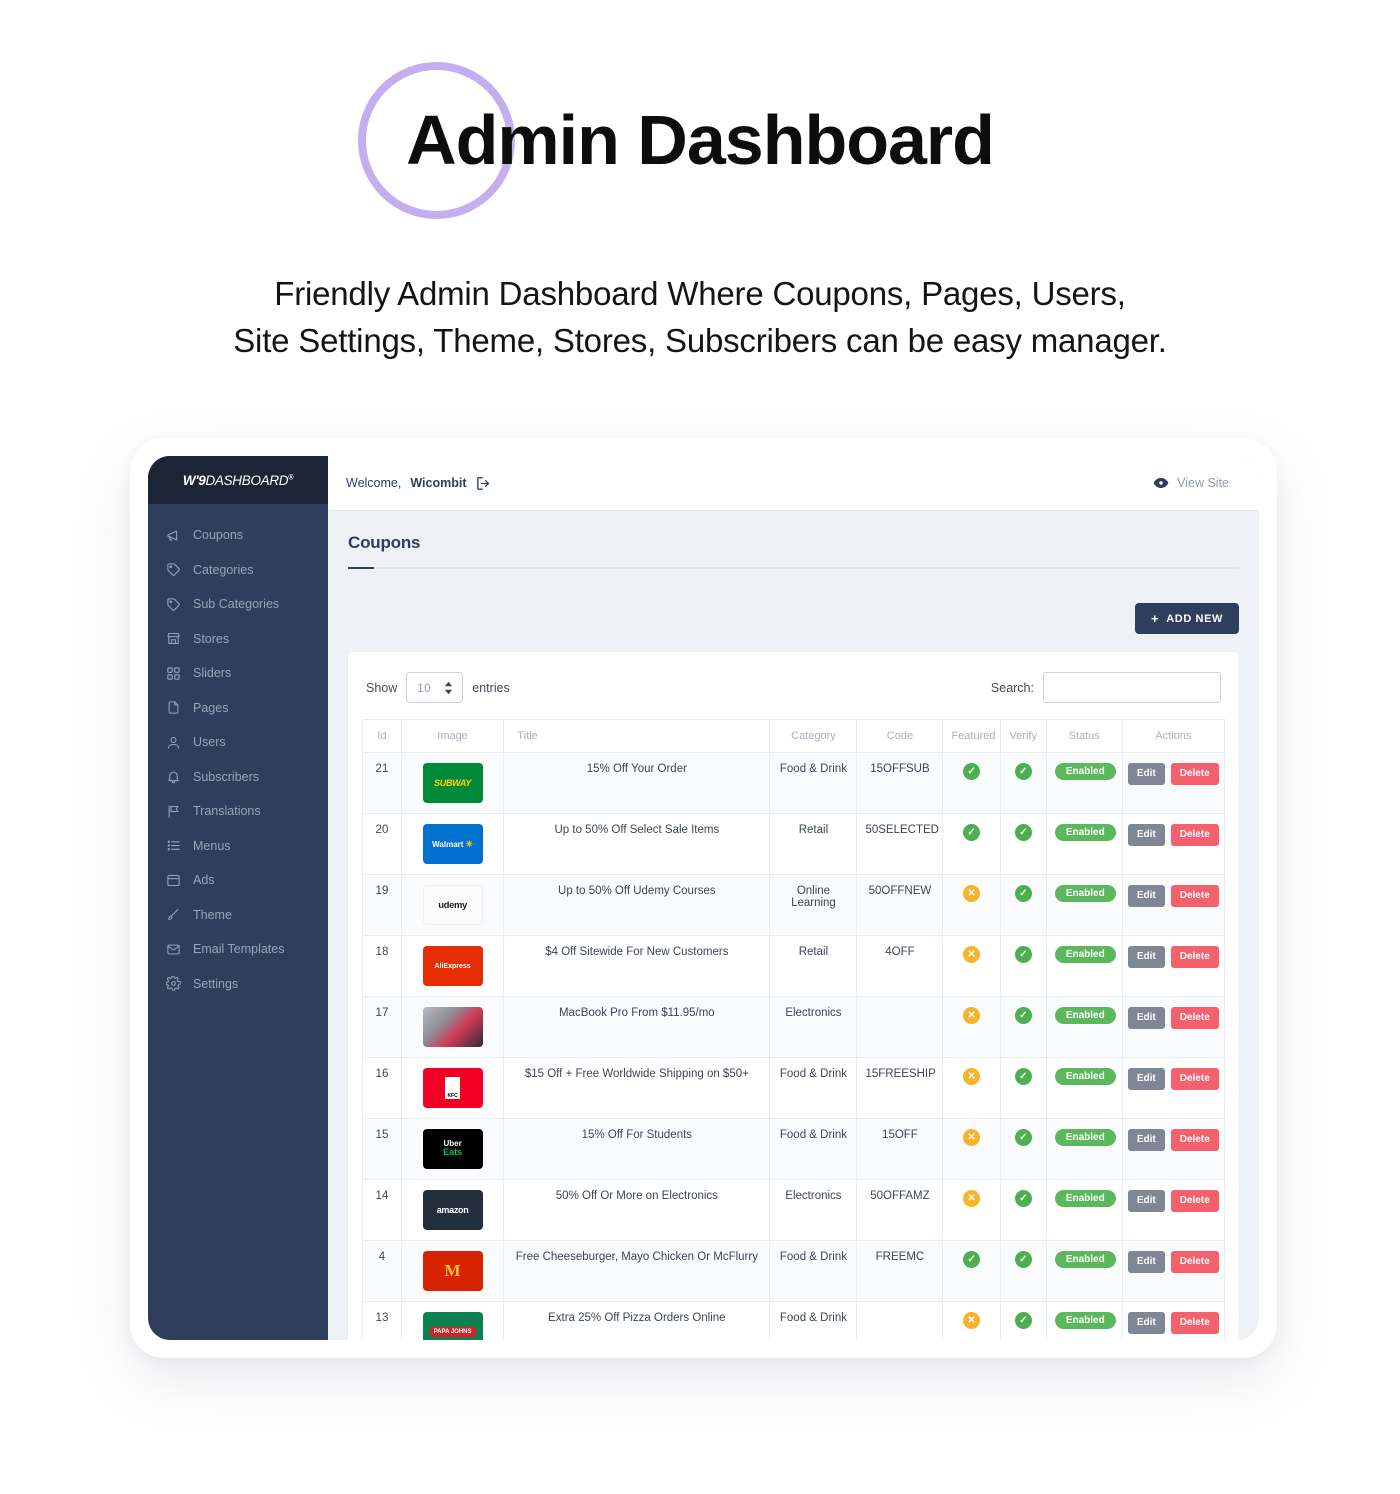 This screenshot has height=1494, width=1400. Describe the element at coordinates (238, 535) in the screenshot. I see `sidebar-item-coupons: Coupons` at that location.